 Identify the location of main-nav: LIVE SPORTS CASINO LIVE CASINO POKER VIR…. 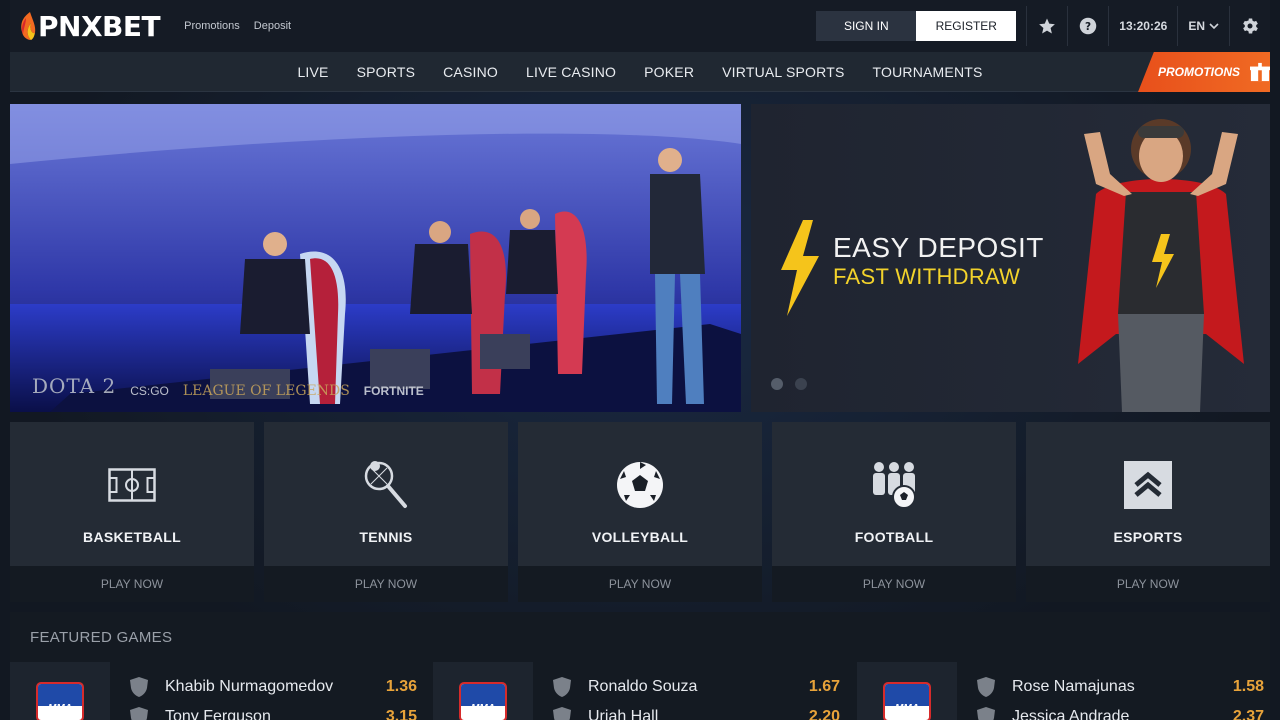
(640, 72).